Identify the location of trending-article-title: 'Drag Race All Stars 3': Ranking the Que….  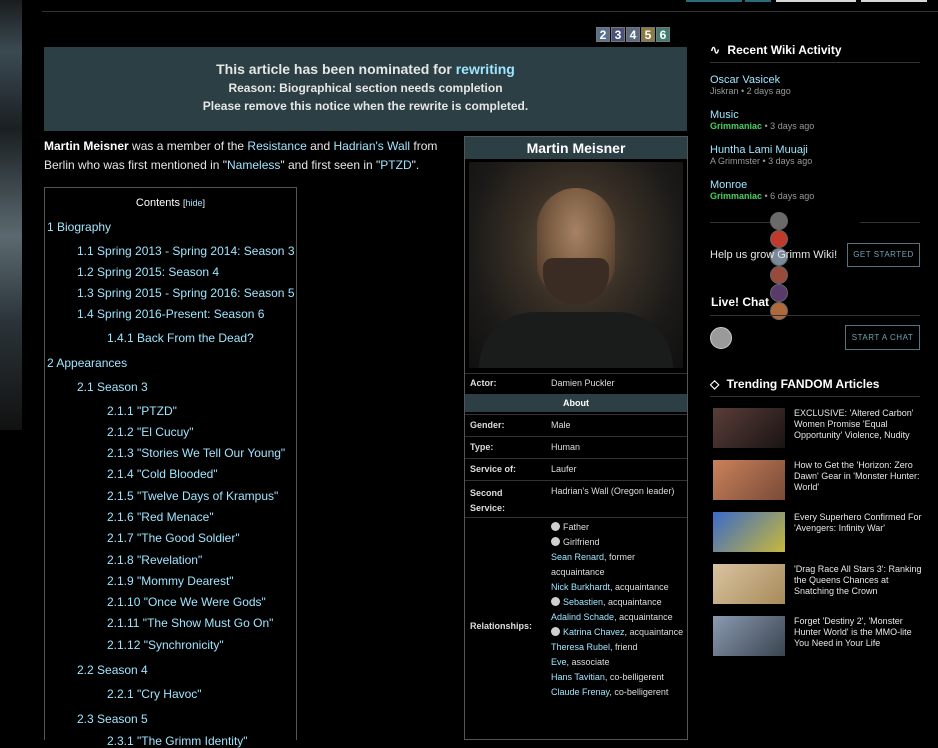
(858, 580).